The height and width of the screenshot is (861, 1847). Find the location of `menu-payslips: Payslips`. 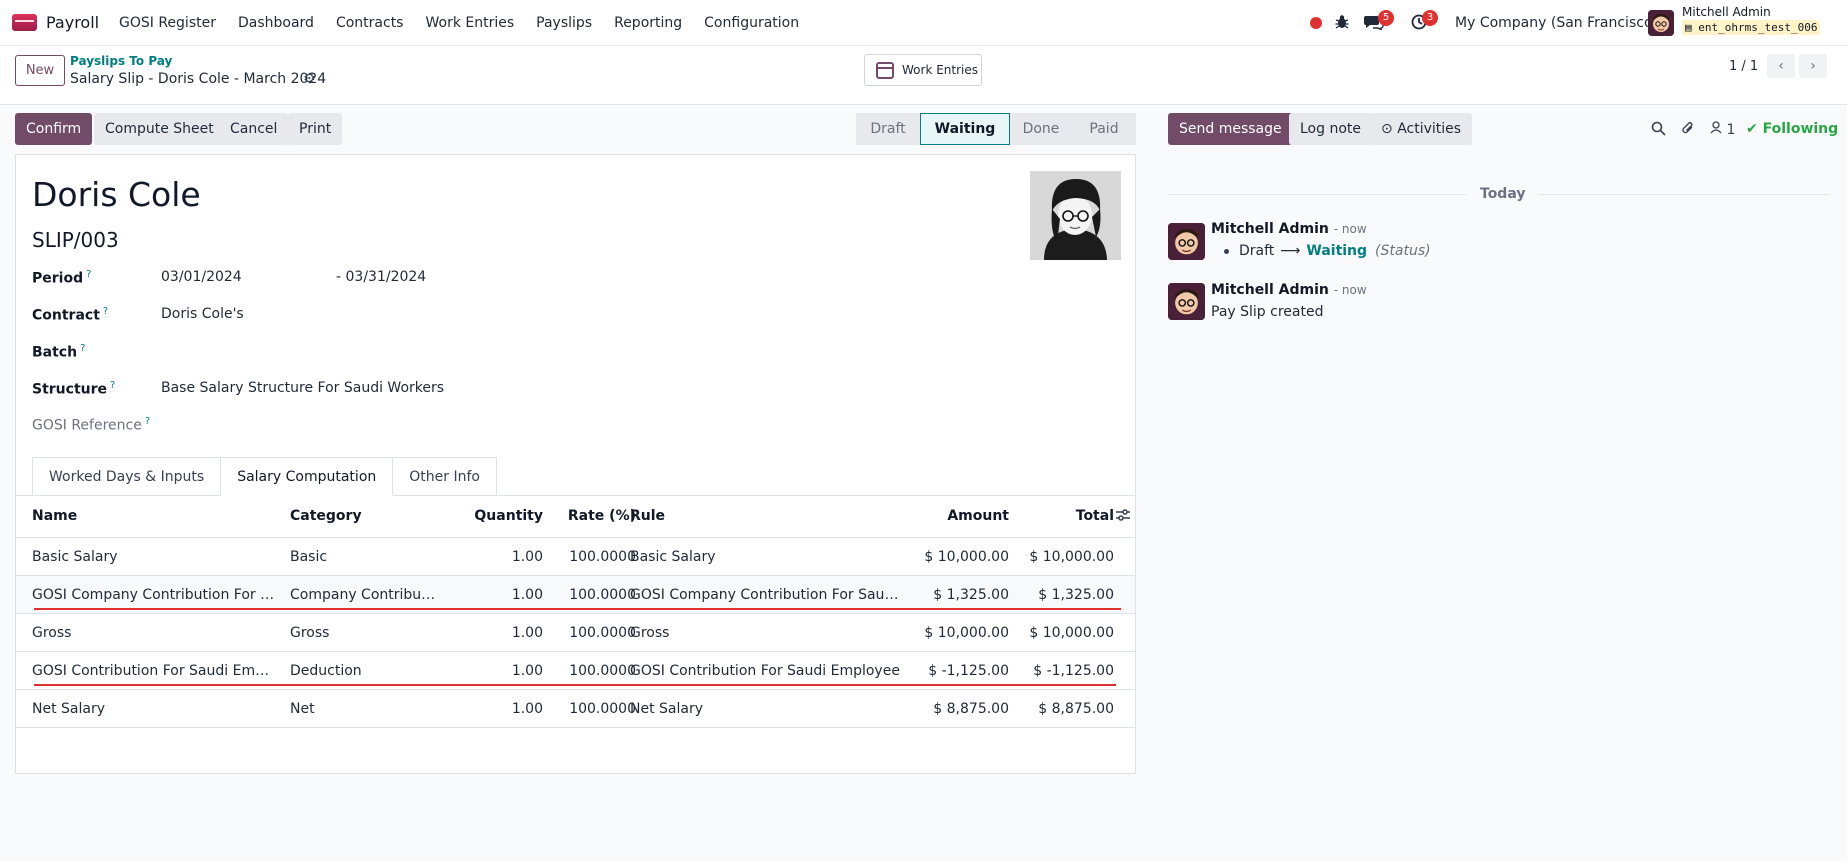

menu-payslips: Payslips is located at coordinates (564, 23).